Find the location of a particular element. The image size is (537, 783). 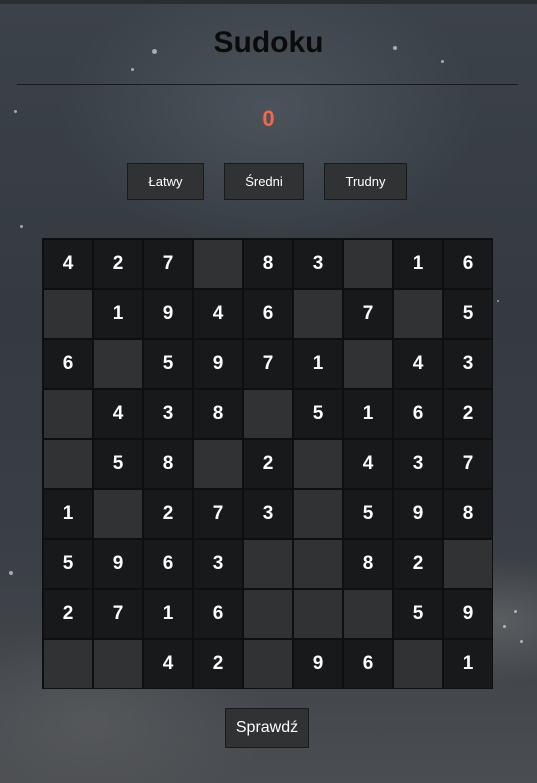

top-bar is located at coordinates (268, 2).